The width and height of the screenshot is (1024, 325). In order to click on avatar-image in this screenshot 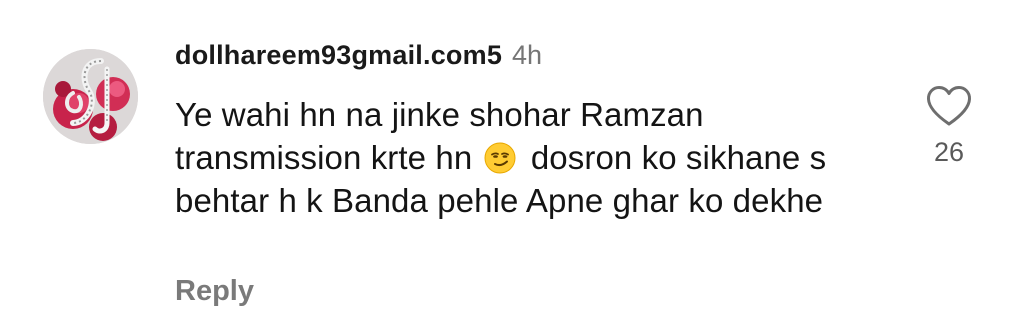, I will do `click(90, 96)`.